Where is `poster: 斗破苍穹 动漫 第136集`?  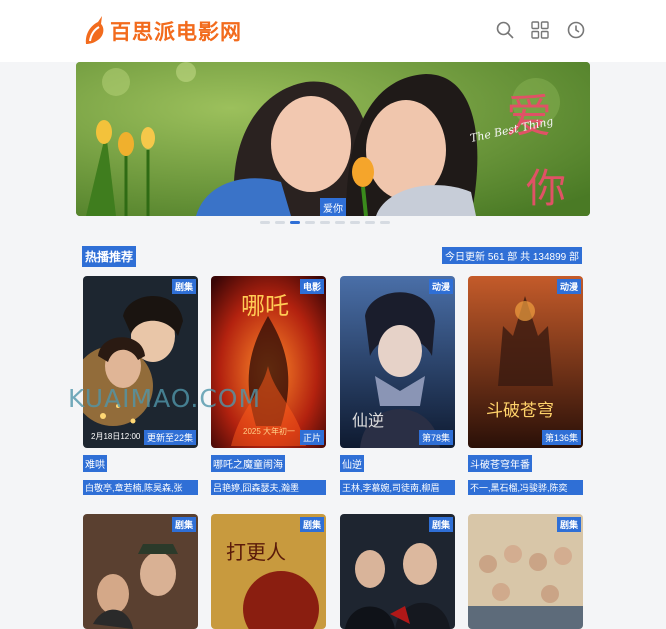 poster: 斗破苍穹 动漫 第136集 is located at coordinates (525, 362).